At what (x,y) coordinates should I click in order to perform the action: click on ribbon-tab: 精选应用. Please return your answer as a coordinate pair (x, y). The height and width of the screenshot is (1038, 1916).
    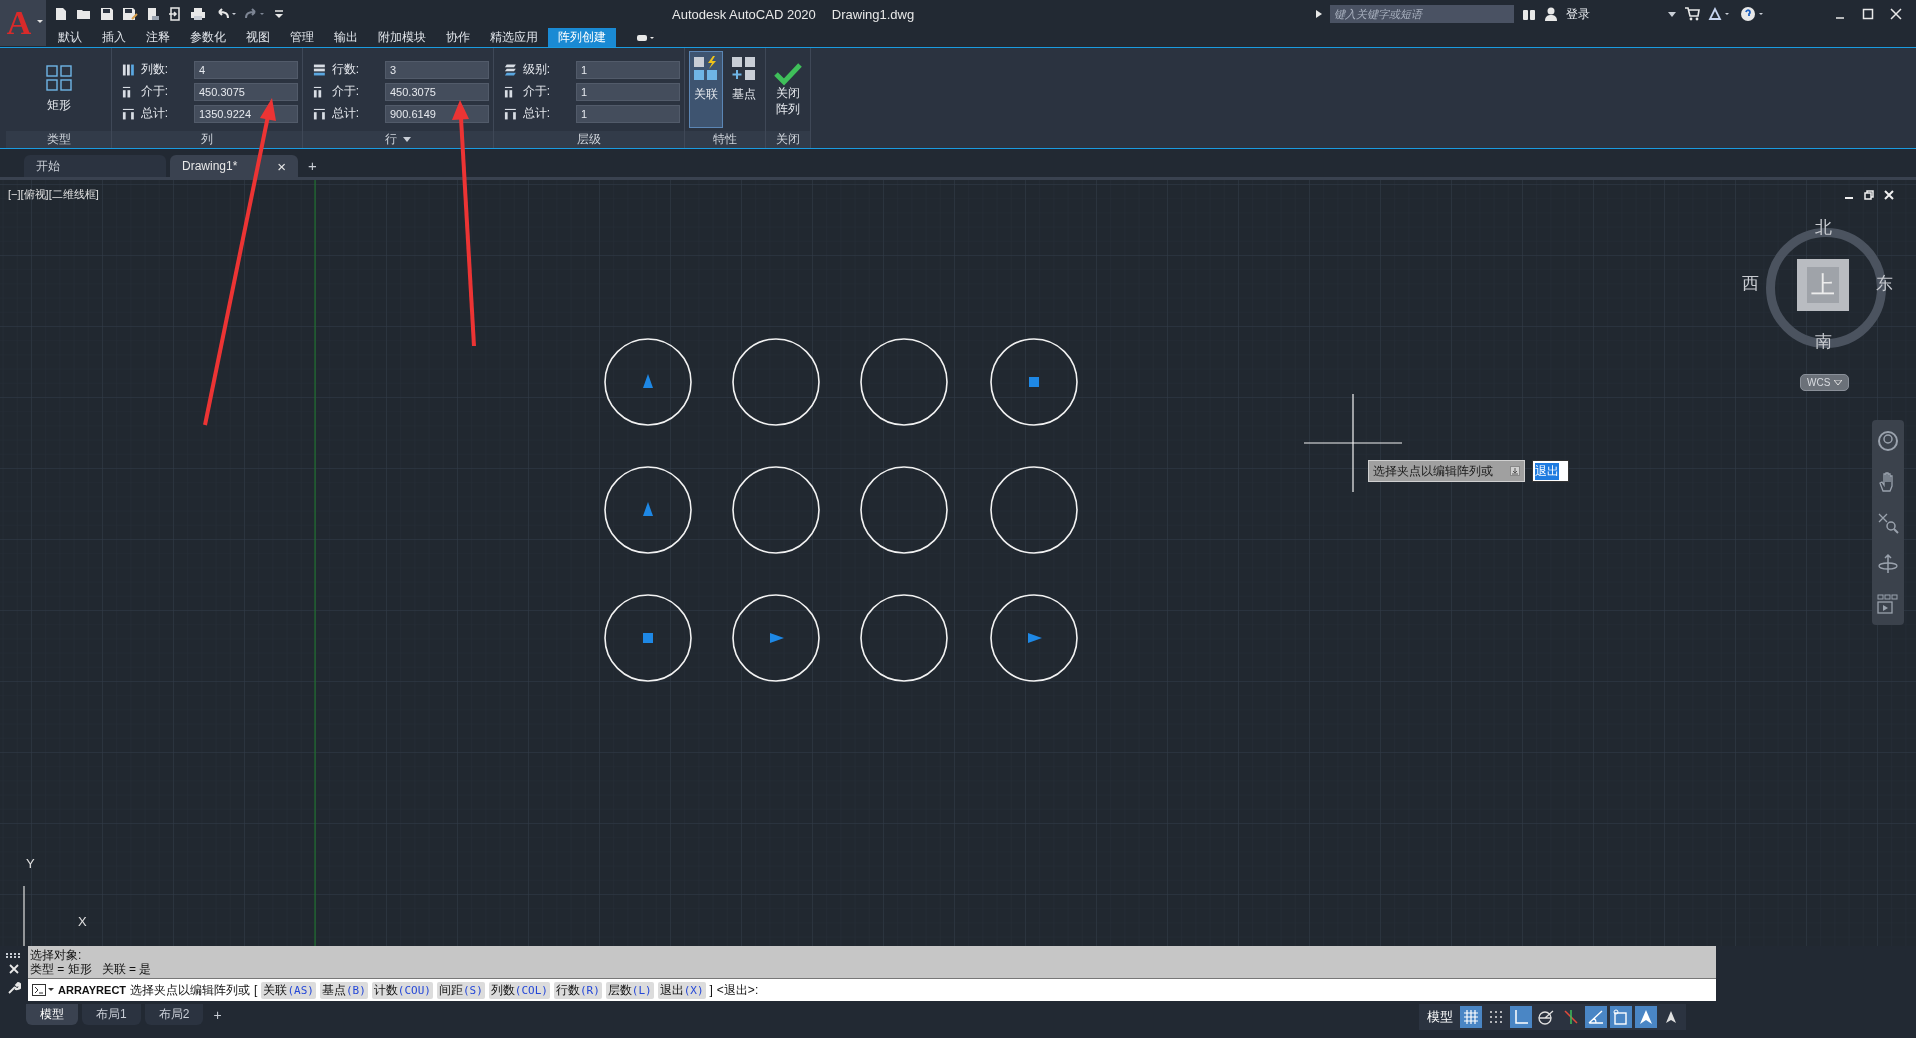
    Looking at the image, I should click on (514, 37).